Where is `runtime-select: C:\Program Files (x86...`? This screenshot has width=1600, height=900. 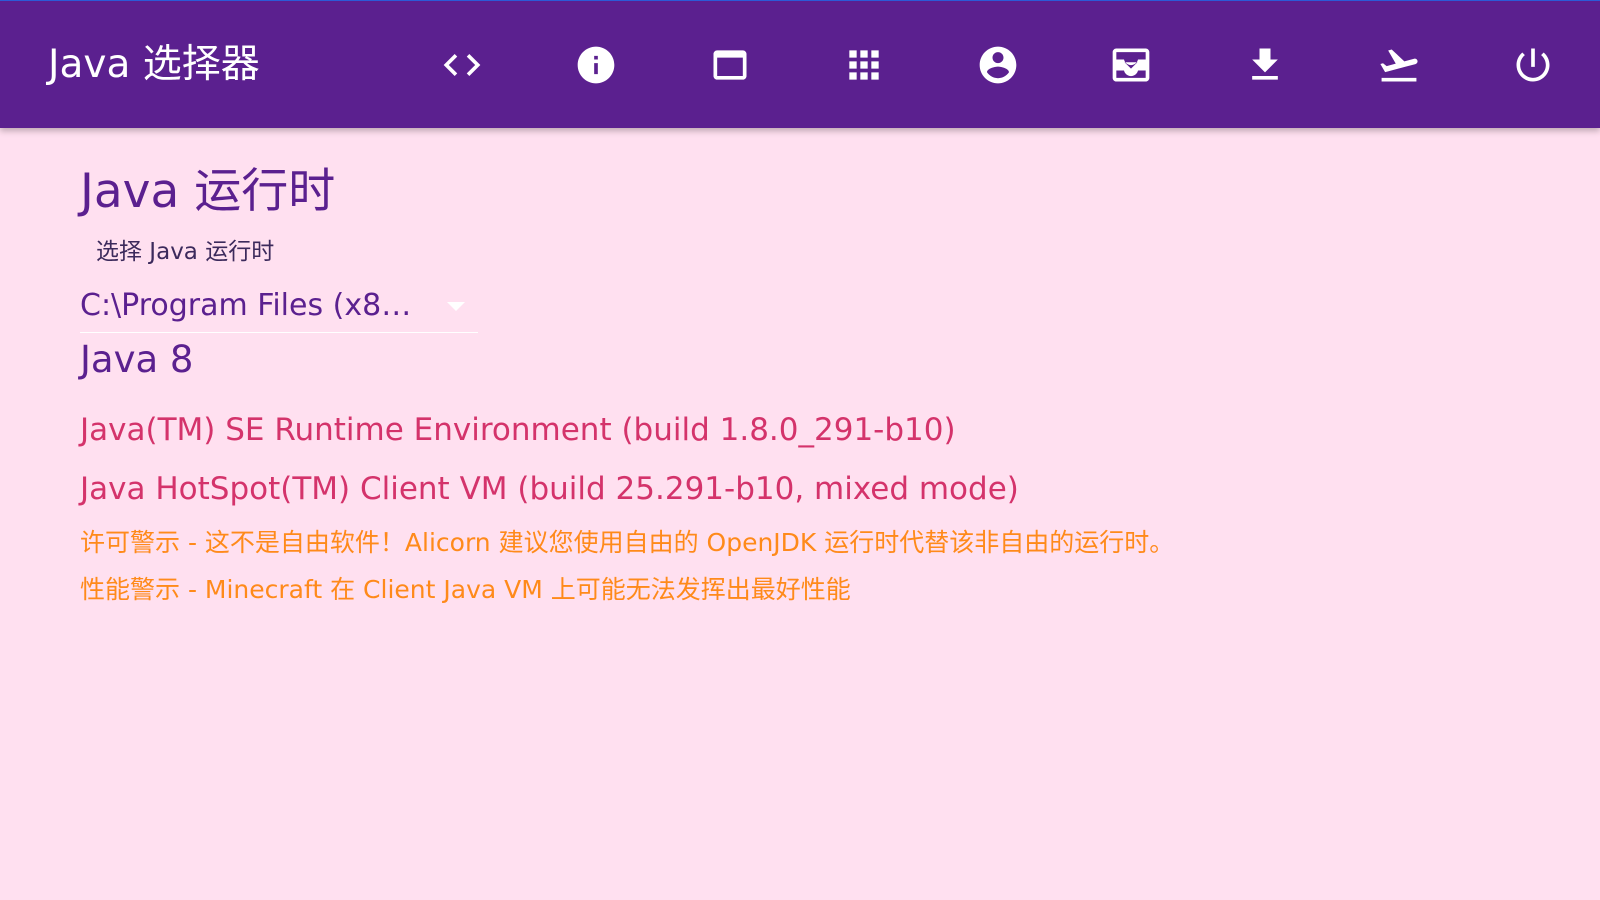
runtime-select: C:\Program Files (x86... is located at coordinates (279, 304).